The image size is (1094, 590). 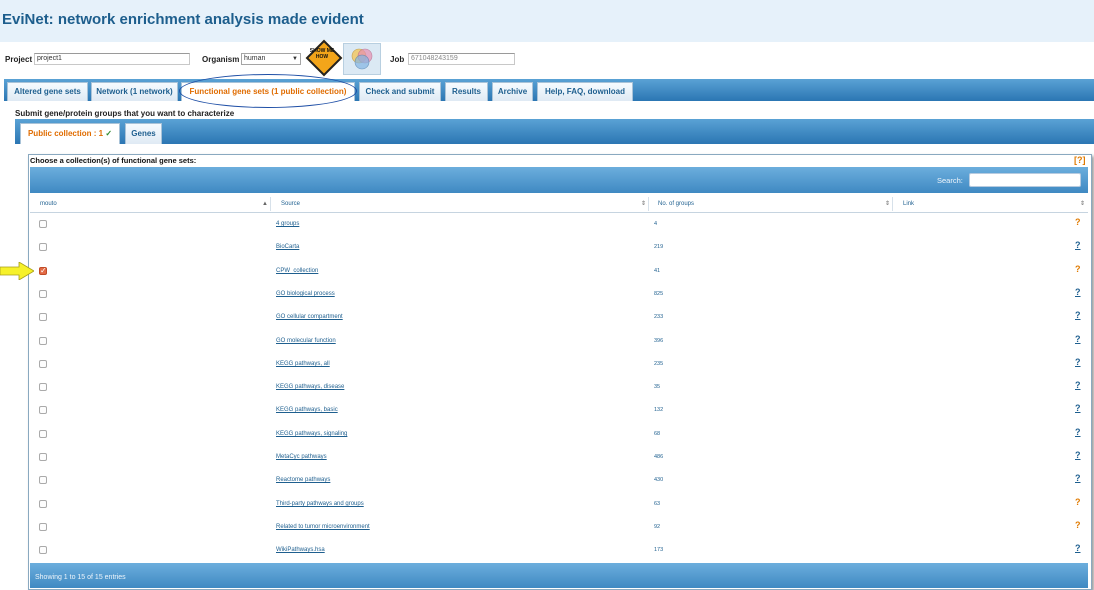 I want to click on search-label: Search:, so click(x=950, y=180).